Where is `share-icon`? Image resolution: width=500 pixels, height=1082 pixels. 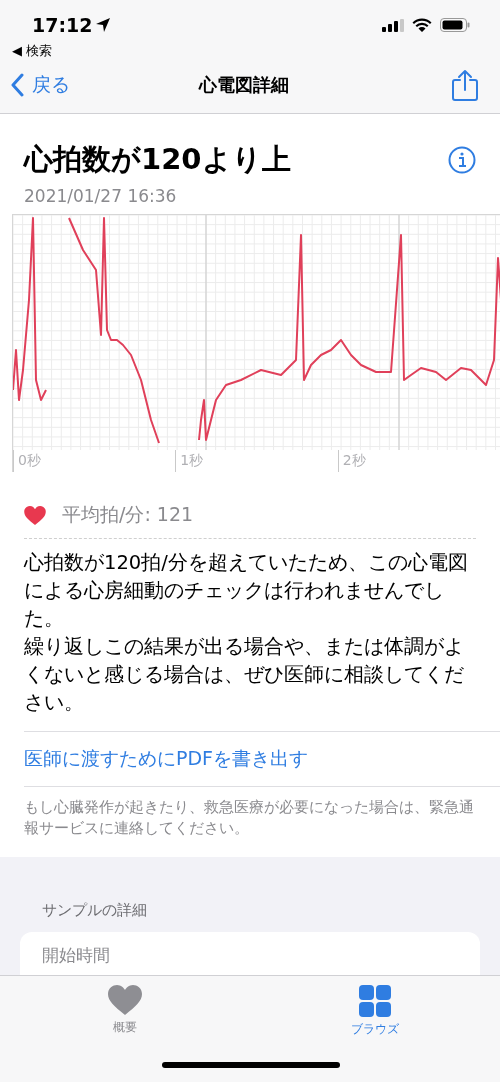 share-icon is located at coordinates (465, 84).